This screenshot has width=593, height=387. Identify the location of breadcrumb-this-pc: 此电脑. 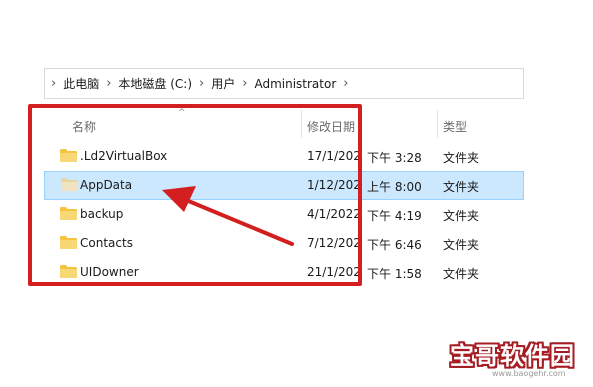
(81, 83).